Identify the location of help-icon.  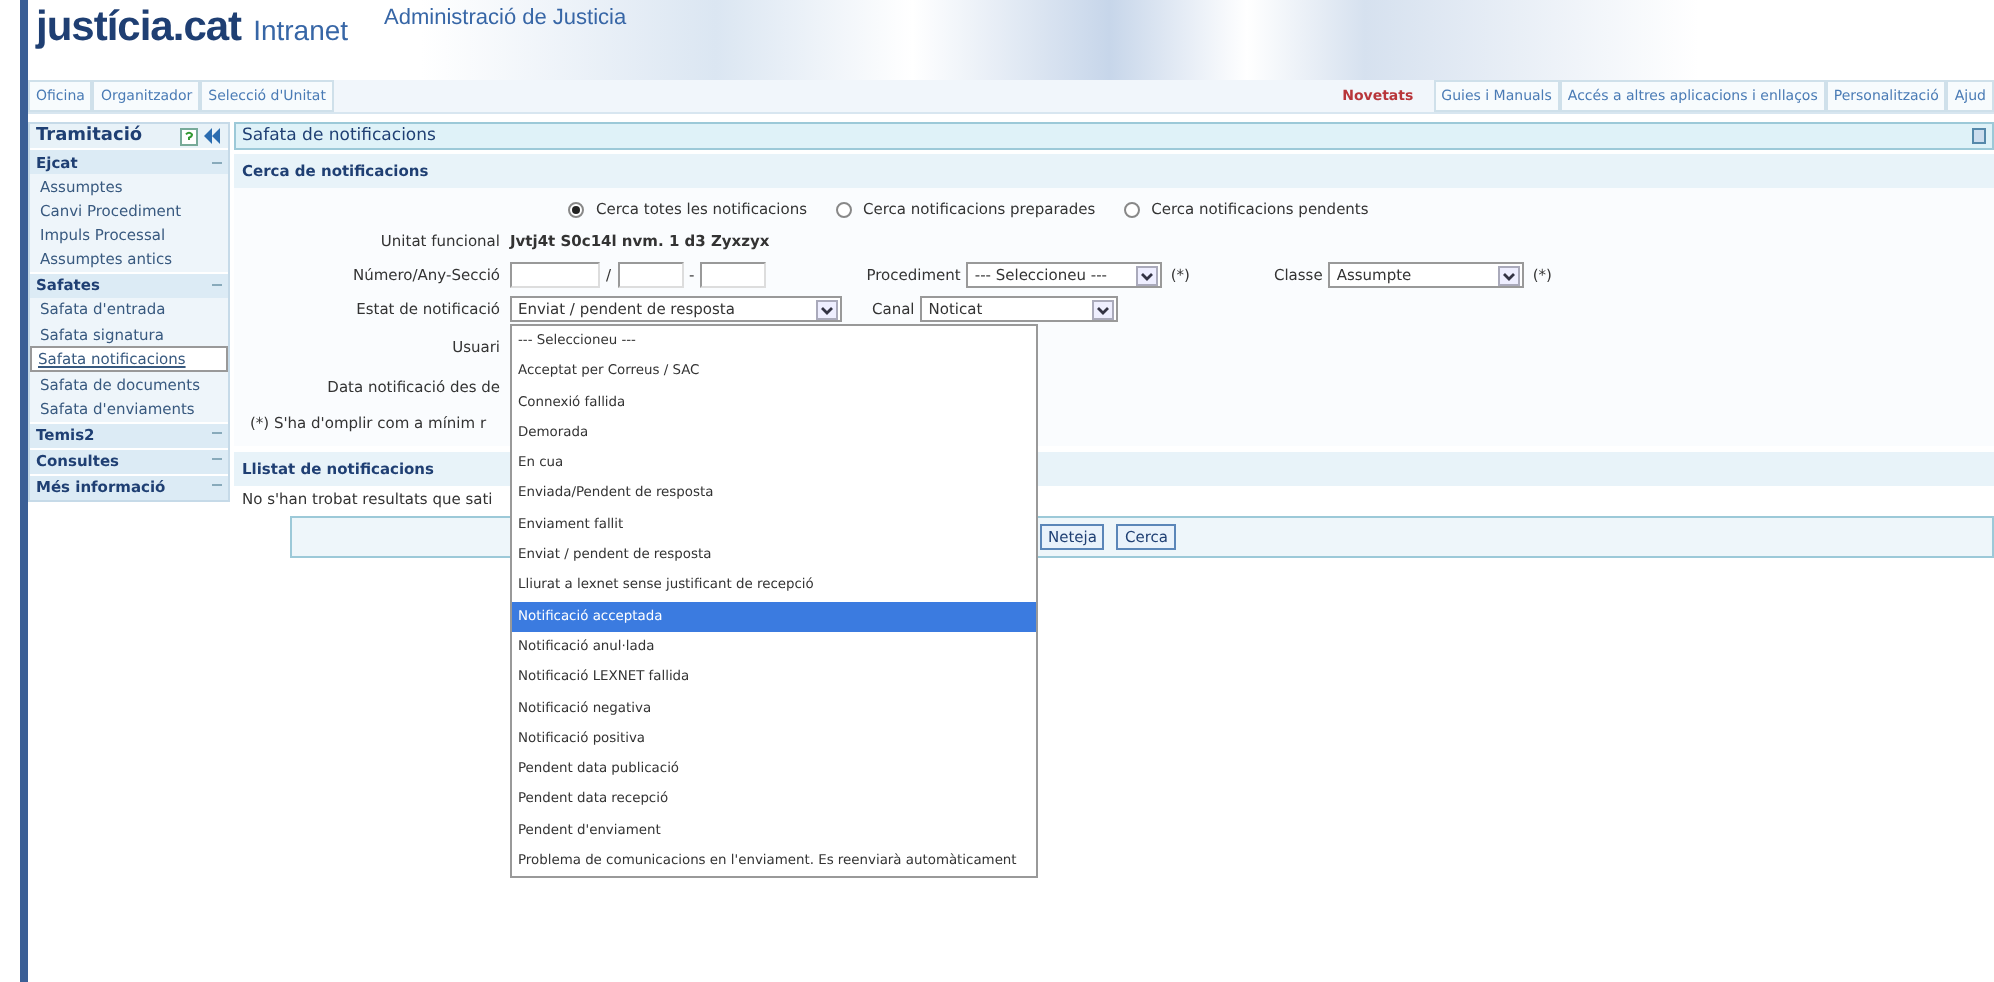
(189, 136).